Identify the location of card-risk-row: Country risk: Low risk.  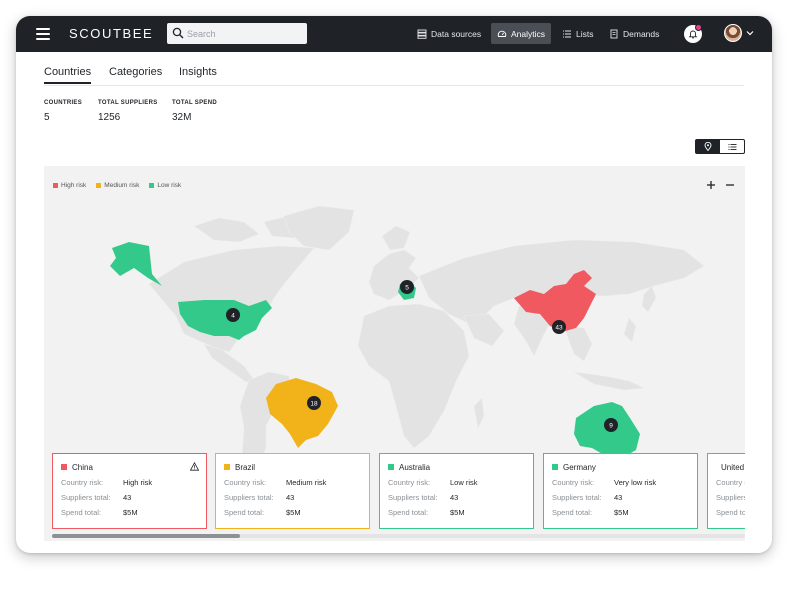
(456, 482).